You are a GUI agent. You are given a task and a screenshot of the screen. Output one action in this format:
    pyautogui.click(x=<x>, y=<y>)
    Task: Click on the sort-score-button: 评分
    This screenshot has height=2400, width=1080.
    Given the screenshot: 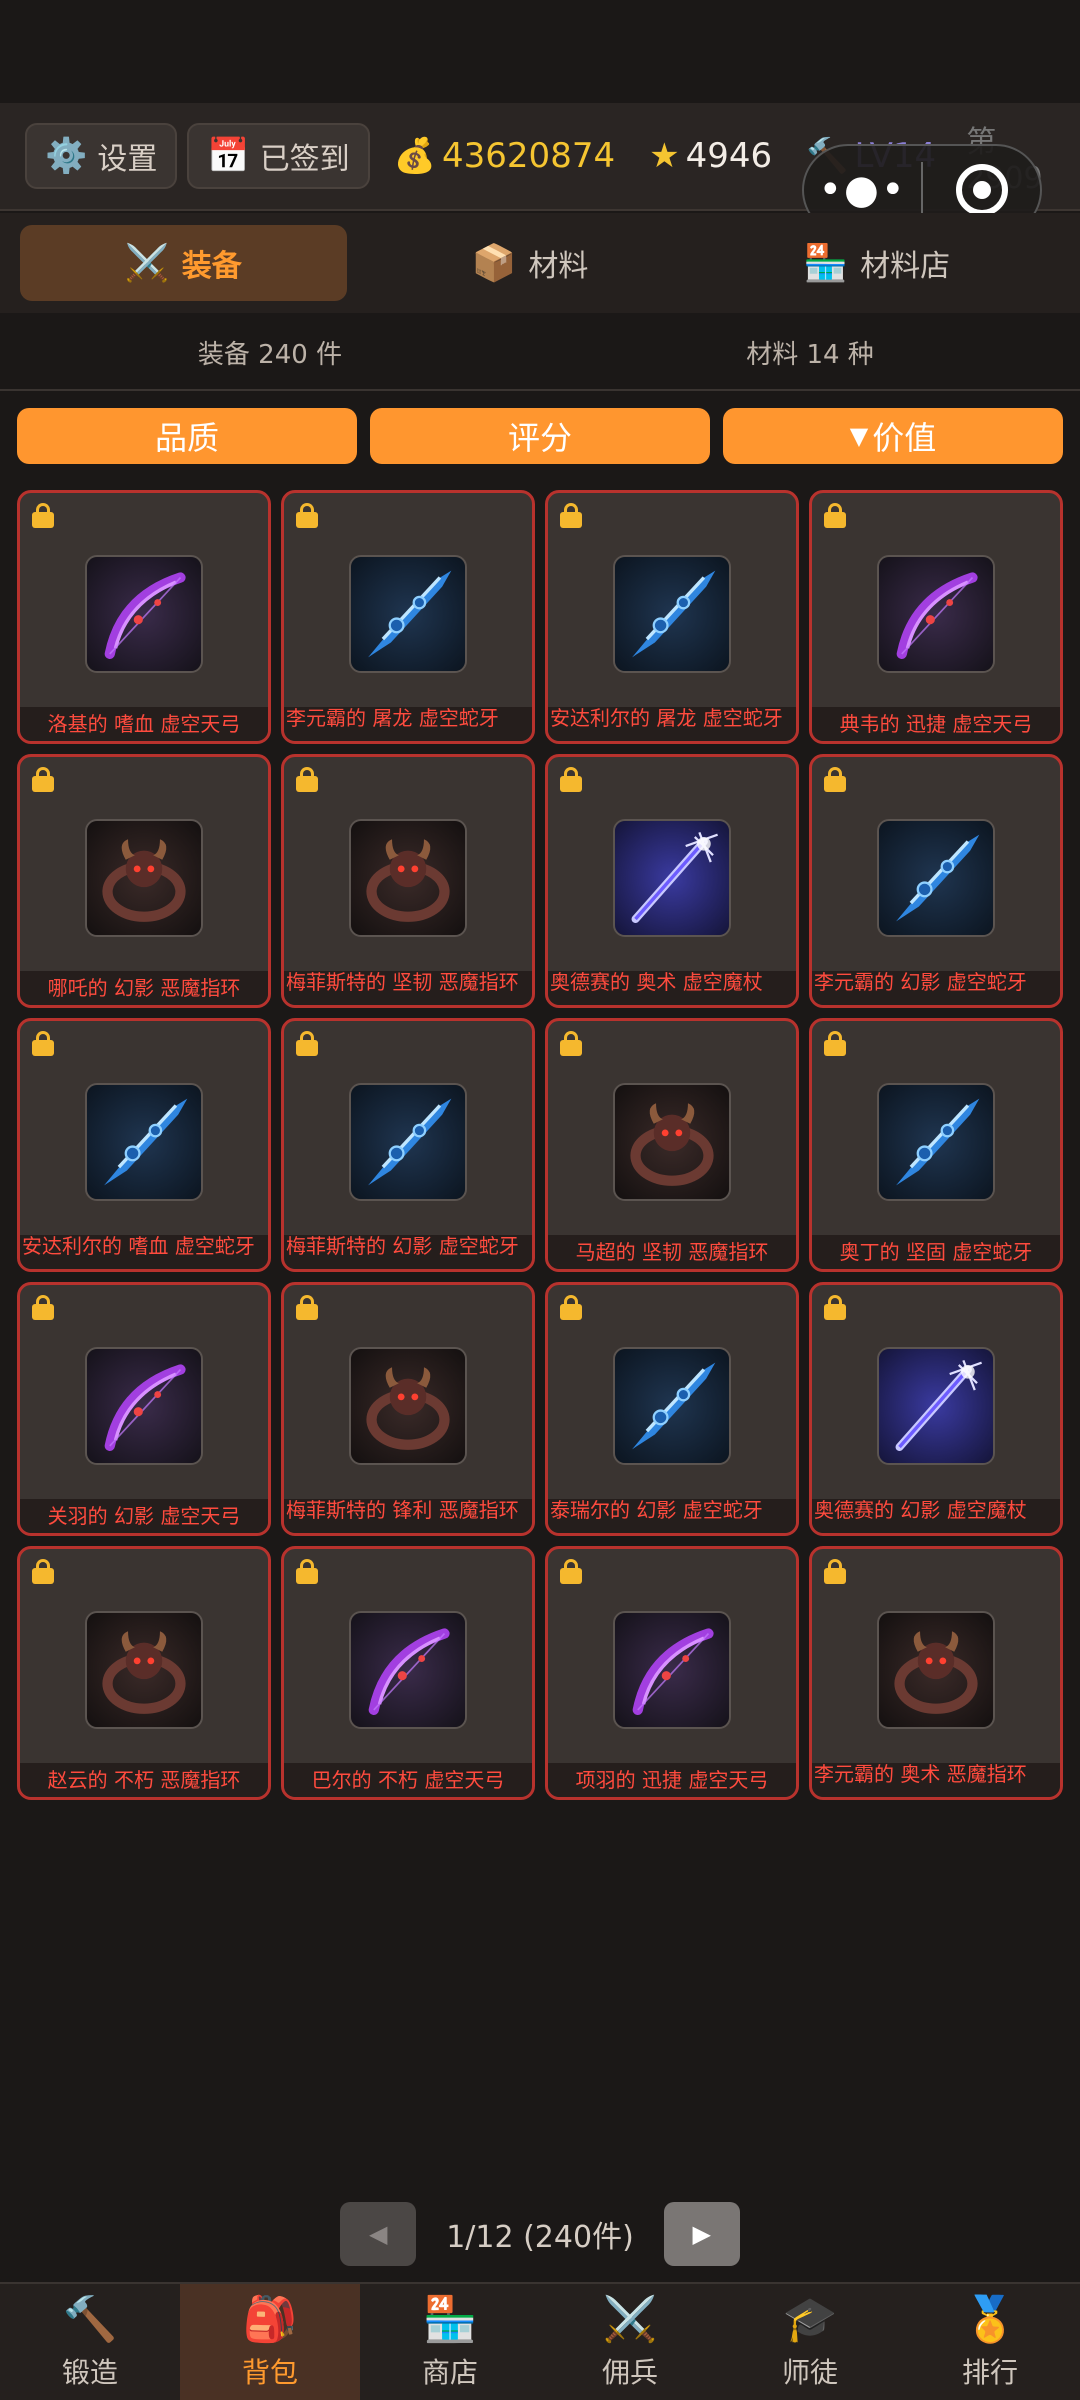 What is the action you would take?
    pyautogui.click(x=540, y=436)
    